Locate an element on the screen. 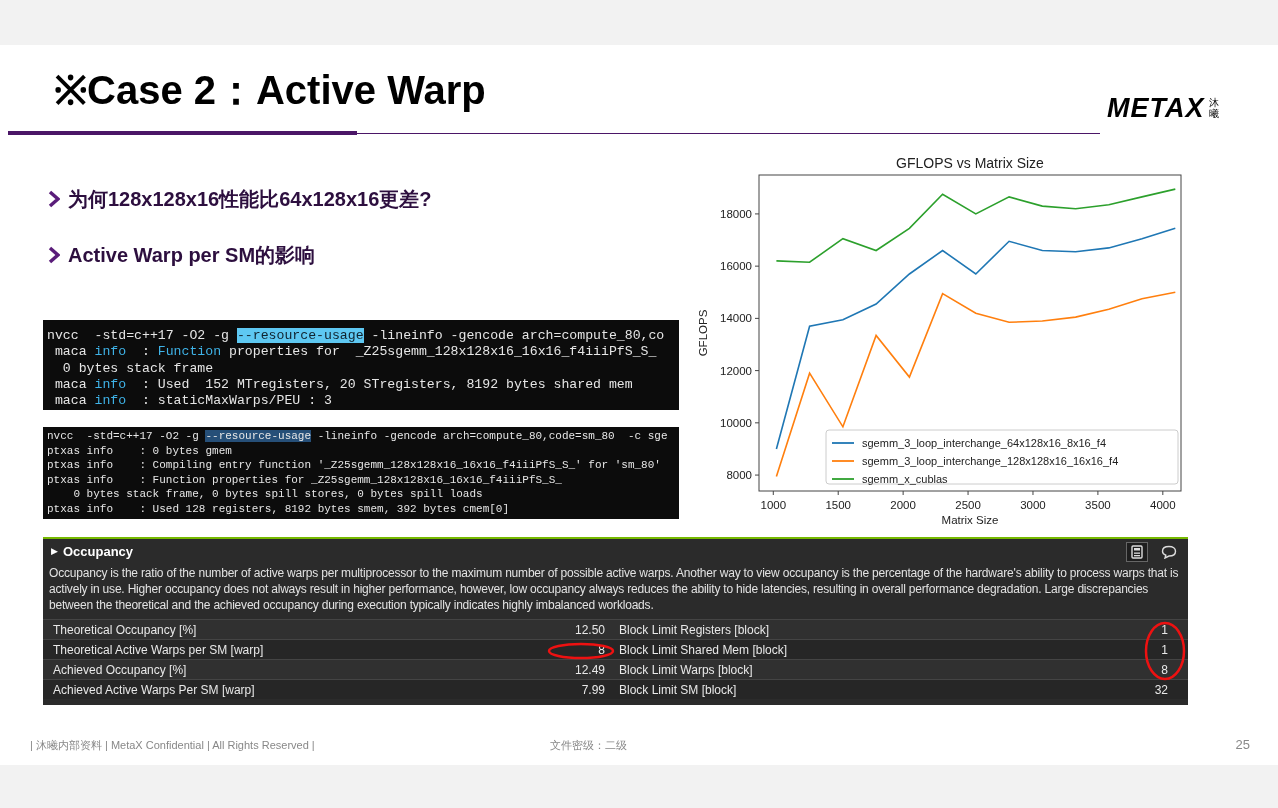 The image size is (1278, 808). tick-label: 10000 is located at coordinates (736, 422).